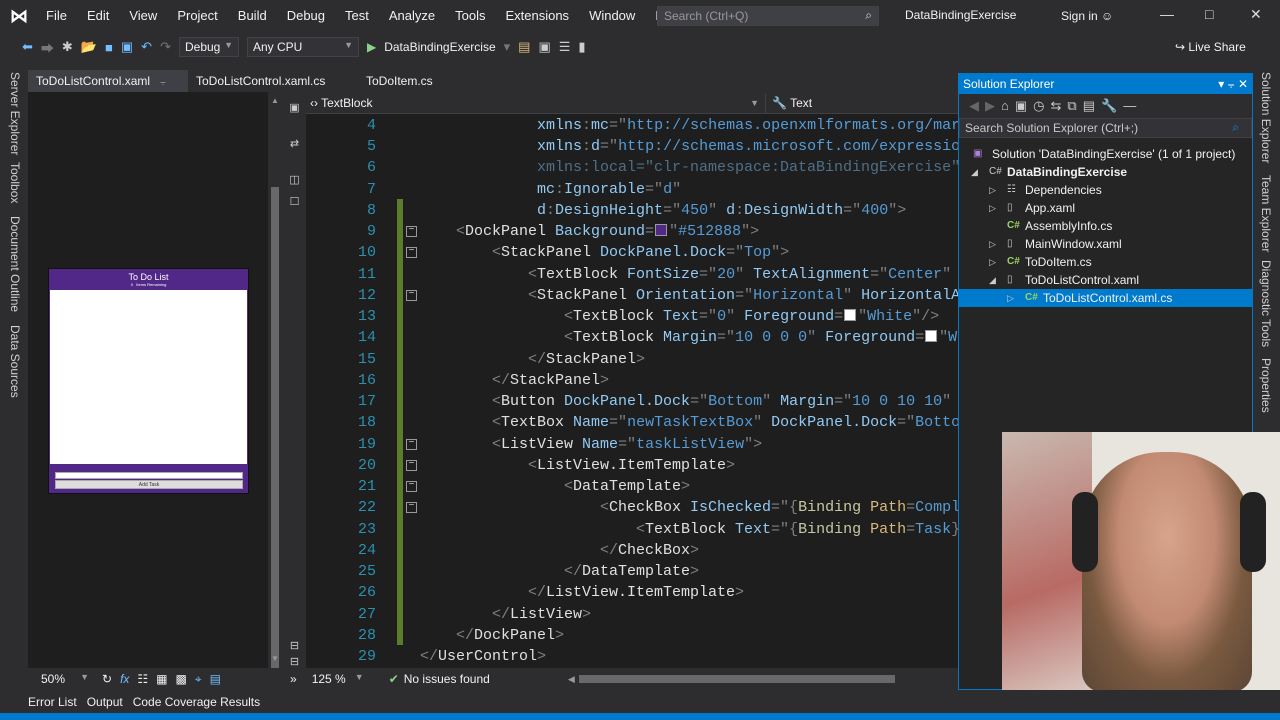 This screenshot has height=720, width=1280. Describe the element at coordinates (146, 47) in the screenshot. I see `undo-icon: ↶` at that location.